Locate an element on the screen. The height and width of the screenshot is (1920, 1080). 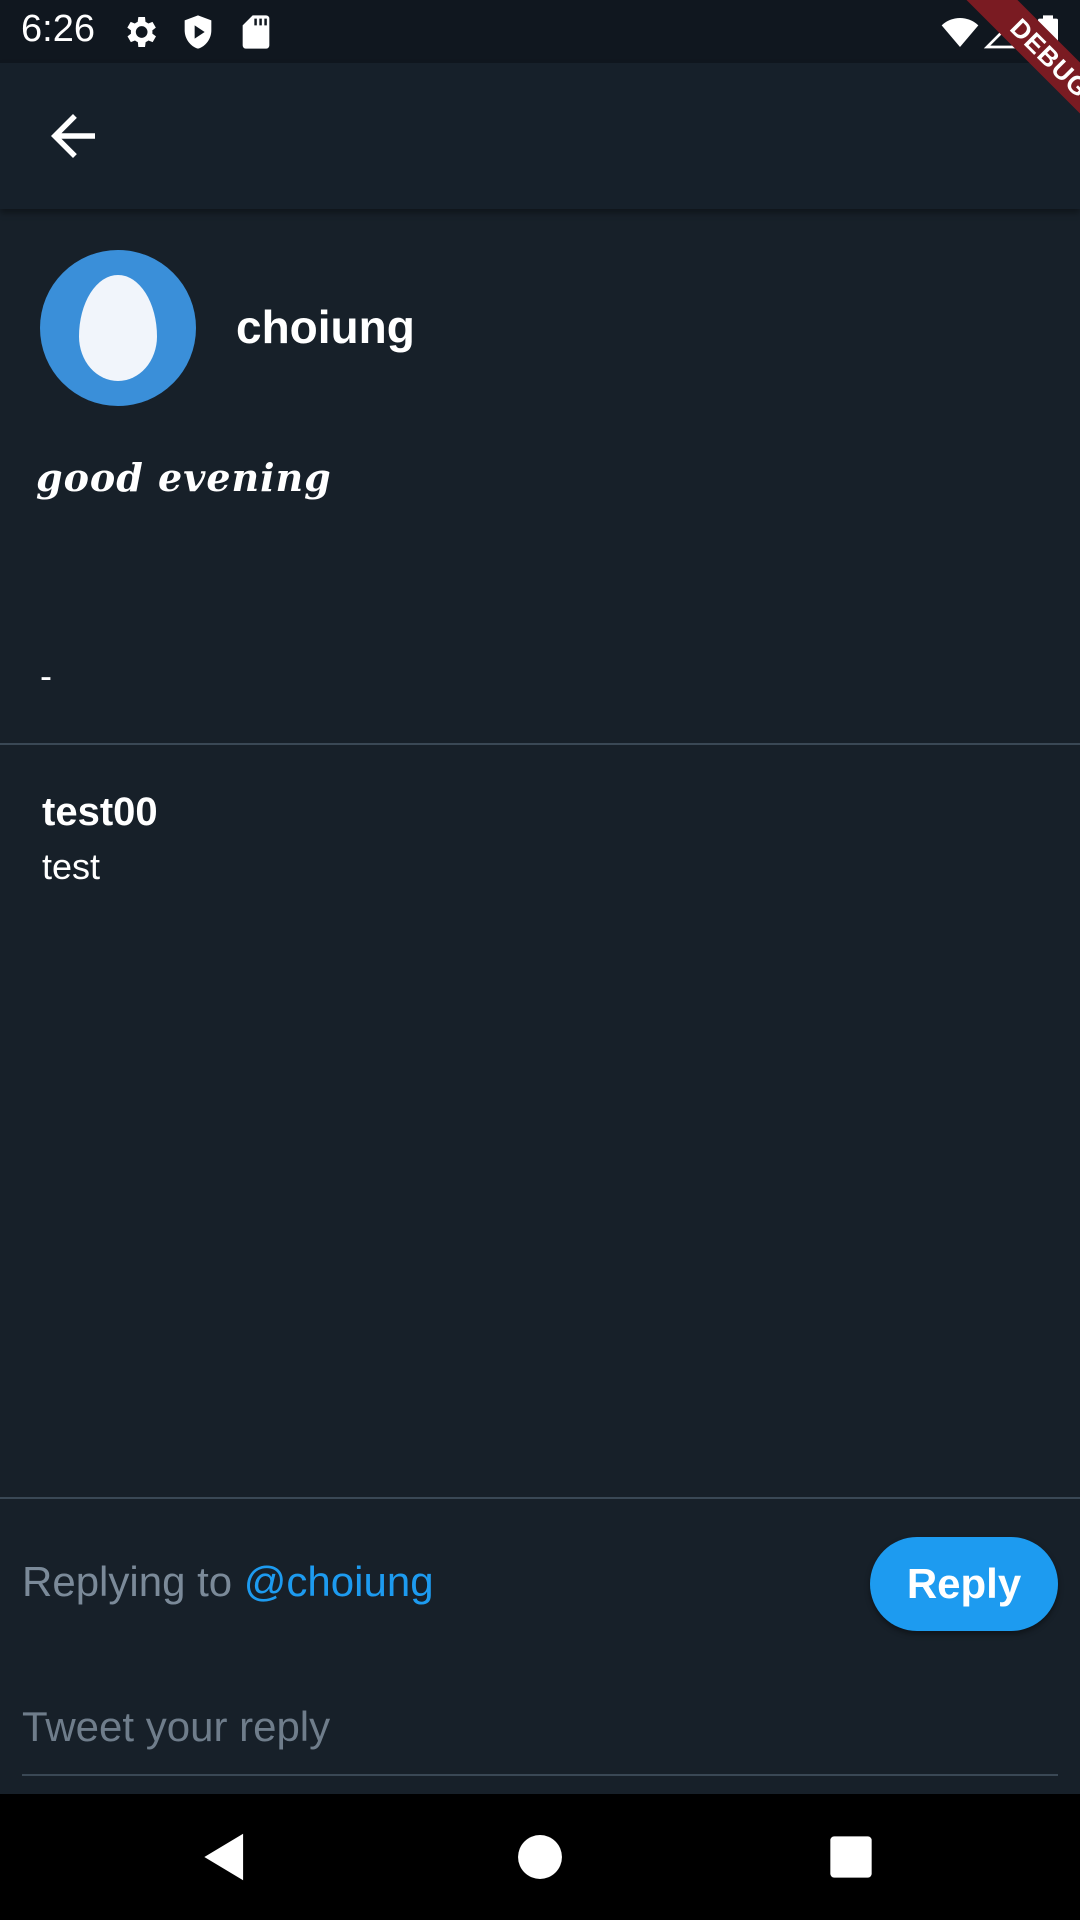
egg-icon is located at coordinates (118, 328).